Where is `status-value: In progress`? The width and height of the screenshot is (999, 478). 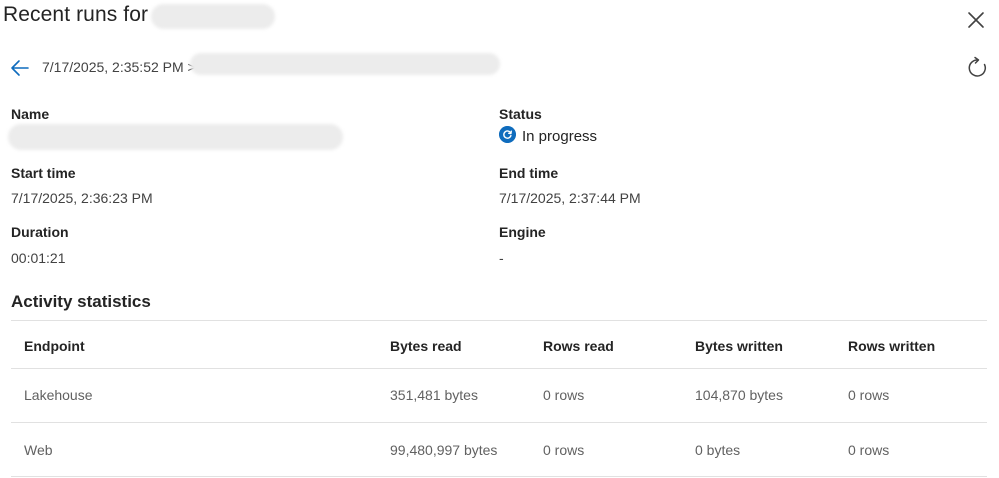 status-value: In progress is located at coordinates (560, 136).